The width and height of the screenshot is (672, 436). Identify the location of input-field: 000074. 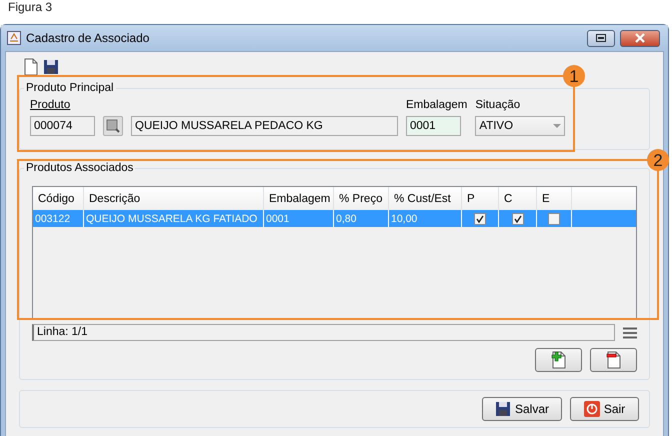
(62, 126).